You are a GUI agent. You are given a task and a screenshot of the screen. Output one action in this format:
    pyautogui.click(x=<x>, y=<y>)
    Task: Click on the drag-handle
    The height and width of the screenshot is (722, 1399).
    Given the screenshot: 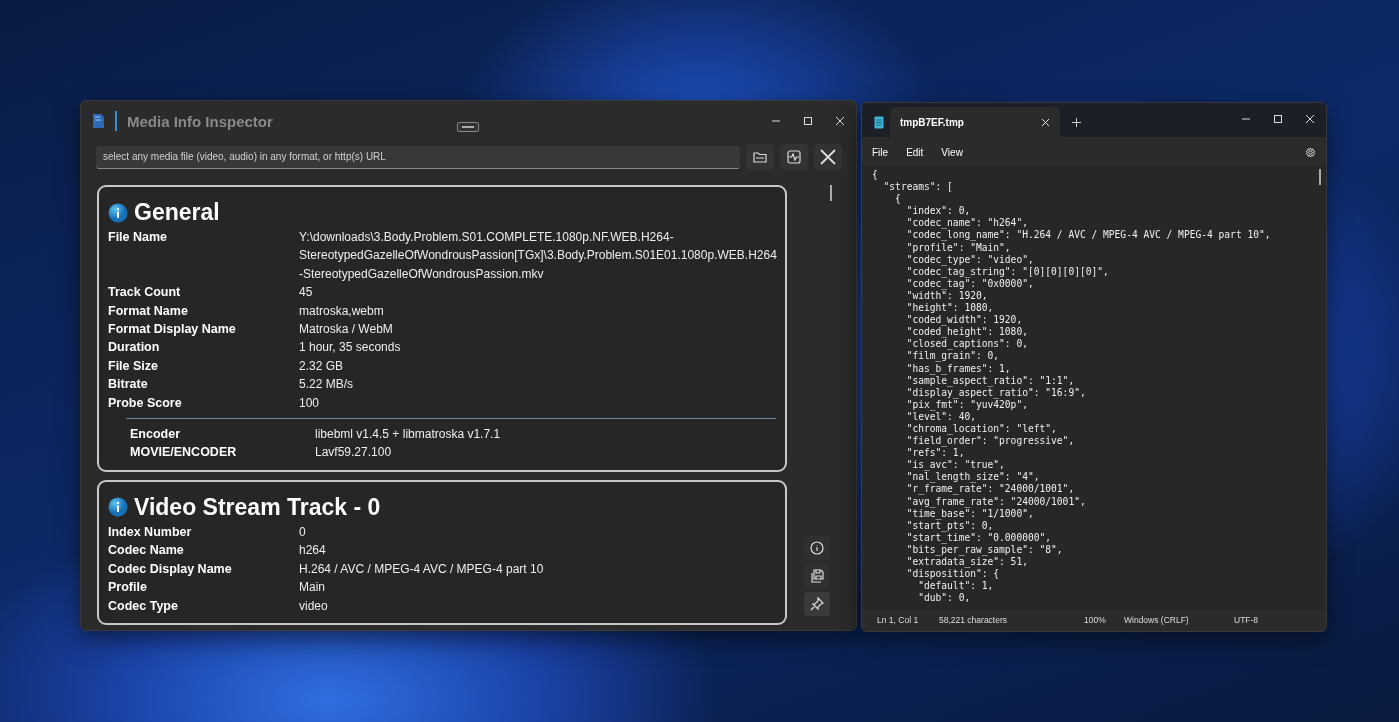 What is the action you would take?
    pyautogui.click(x=468, y=127)
    